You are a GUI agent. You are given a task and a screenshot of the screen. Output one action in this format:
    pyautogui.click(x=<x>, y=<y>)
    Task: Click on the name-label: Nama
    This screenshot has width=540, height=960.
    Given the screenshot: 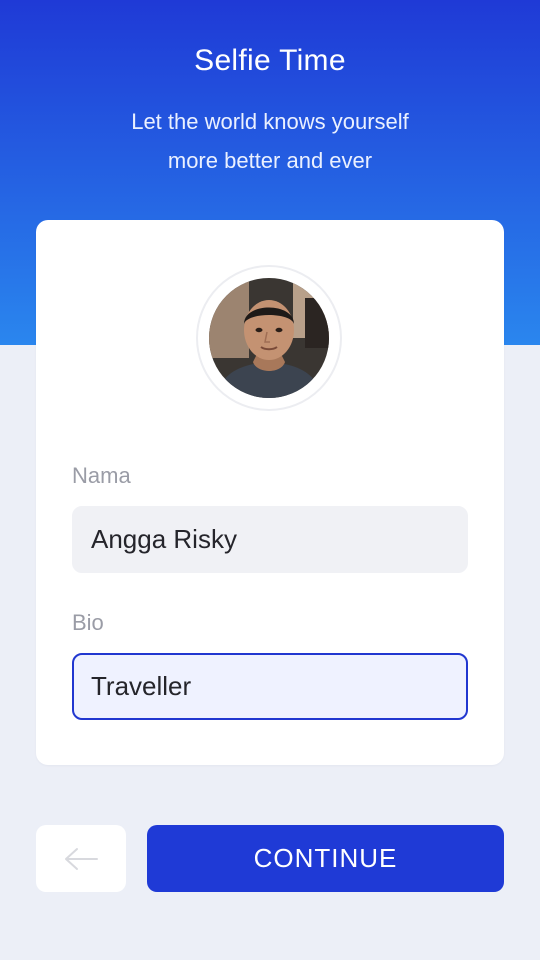 What is the action you would take?
    pyautogui.click(x=101, y=475)
    